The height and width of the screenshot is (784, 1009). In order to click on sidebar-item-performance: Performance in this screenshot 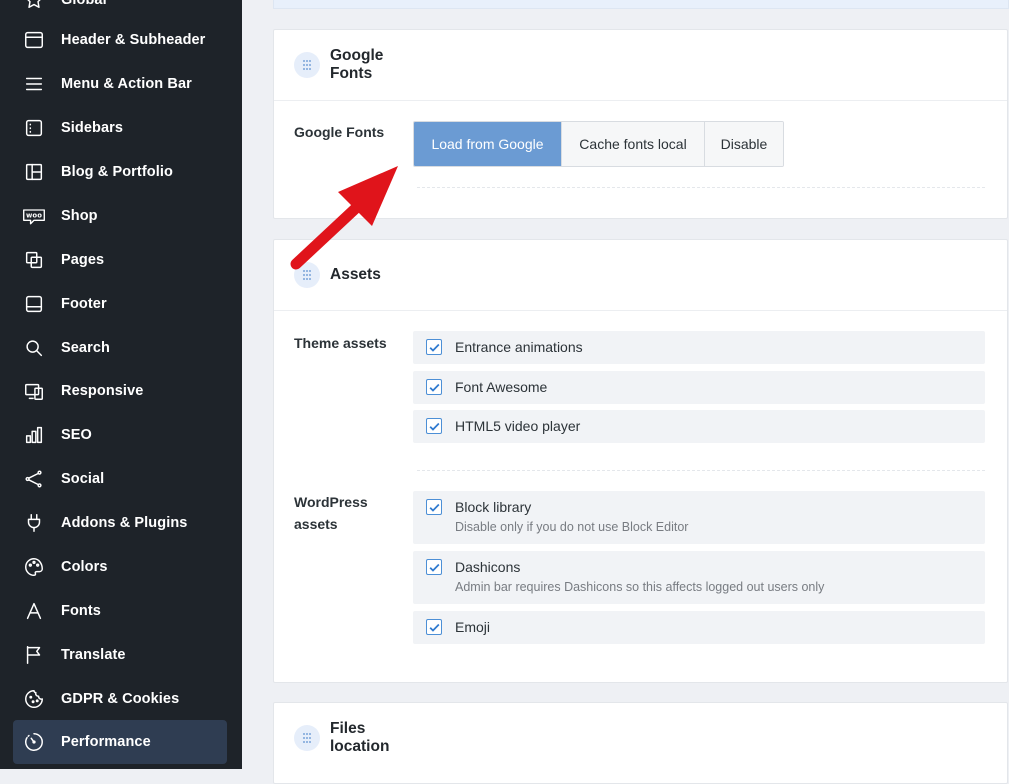, I will do `click(120, 742)`.